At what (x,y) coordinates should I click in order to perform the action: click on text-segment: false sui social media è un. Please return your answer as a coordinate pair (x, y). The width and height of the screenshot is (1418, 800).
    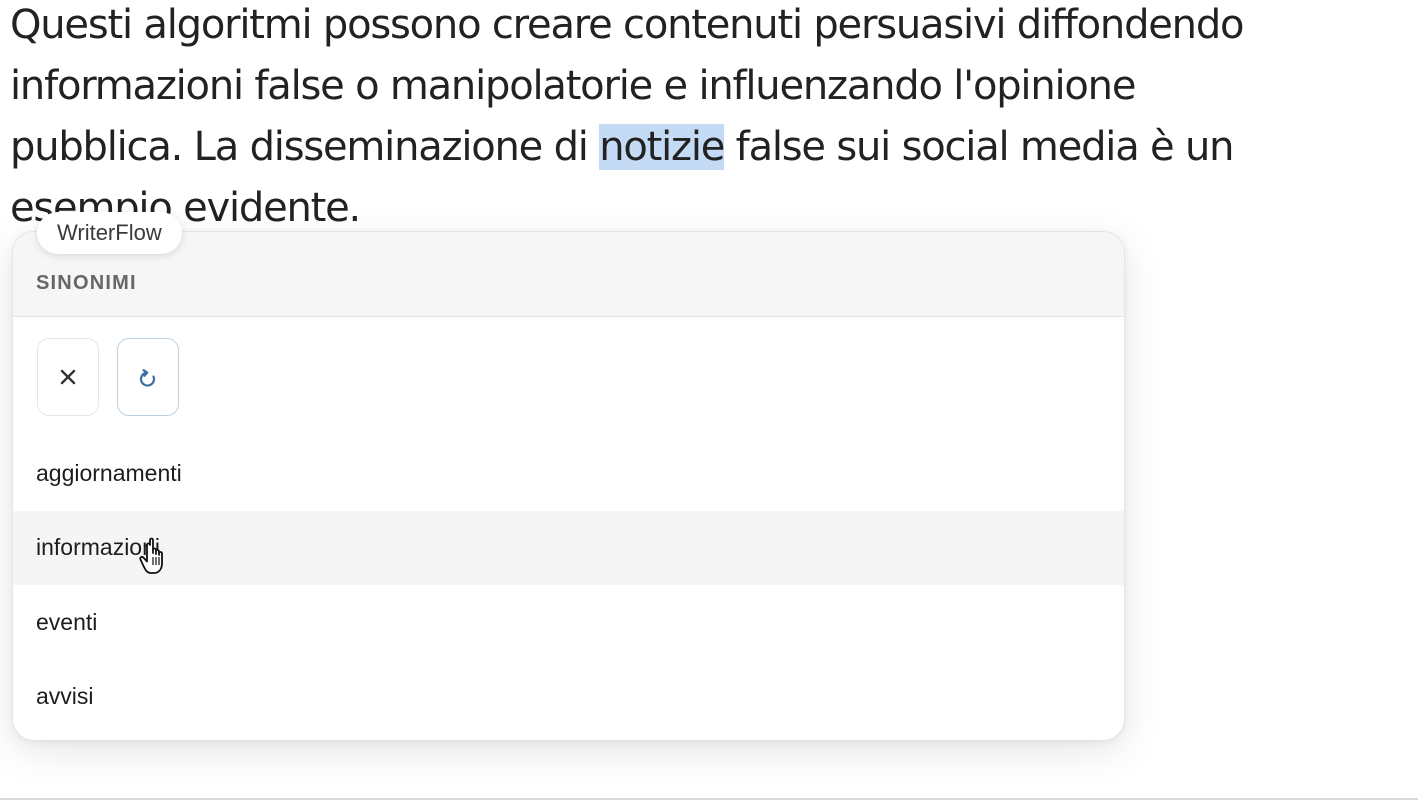
    Looking at the image, I should click on (979, 147).